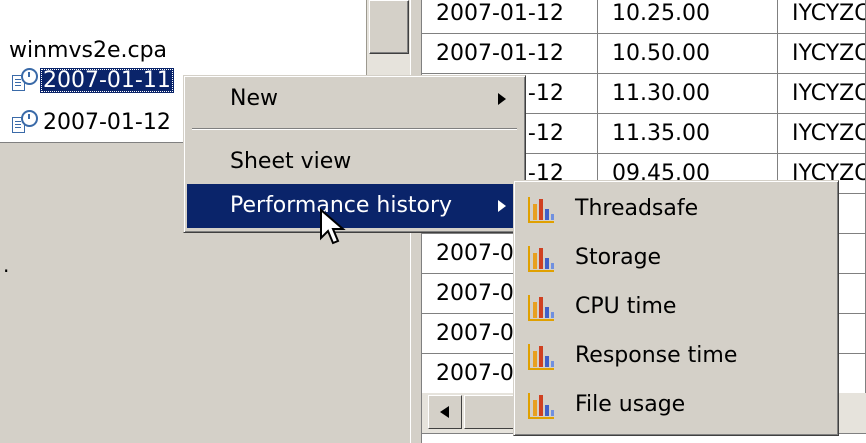 Image resolution: width=866 pixels, height=443 pixels. What do you see at coordinates (688, 94) in the screenshot?
I see `time-cell: 11.30.00` at bounding box center [688, 94].